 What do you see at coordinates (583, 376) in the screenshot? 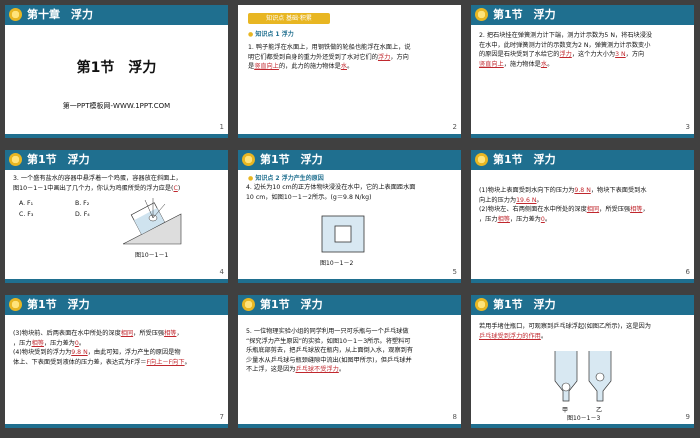
I see `bottle-figure` at bounding box center [583, 376].